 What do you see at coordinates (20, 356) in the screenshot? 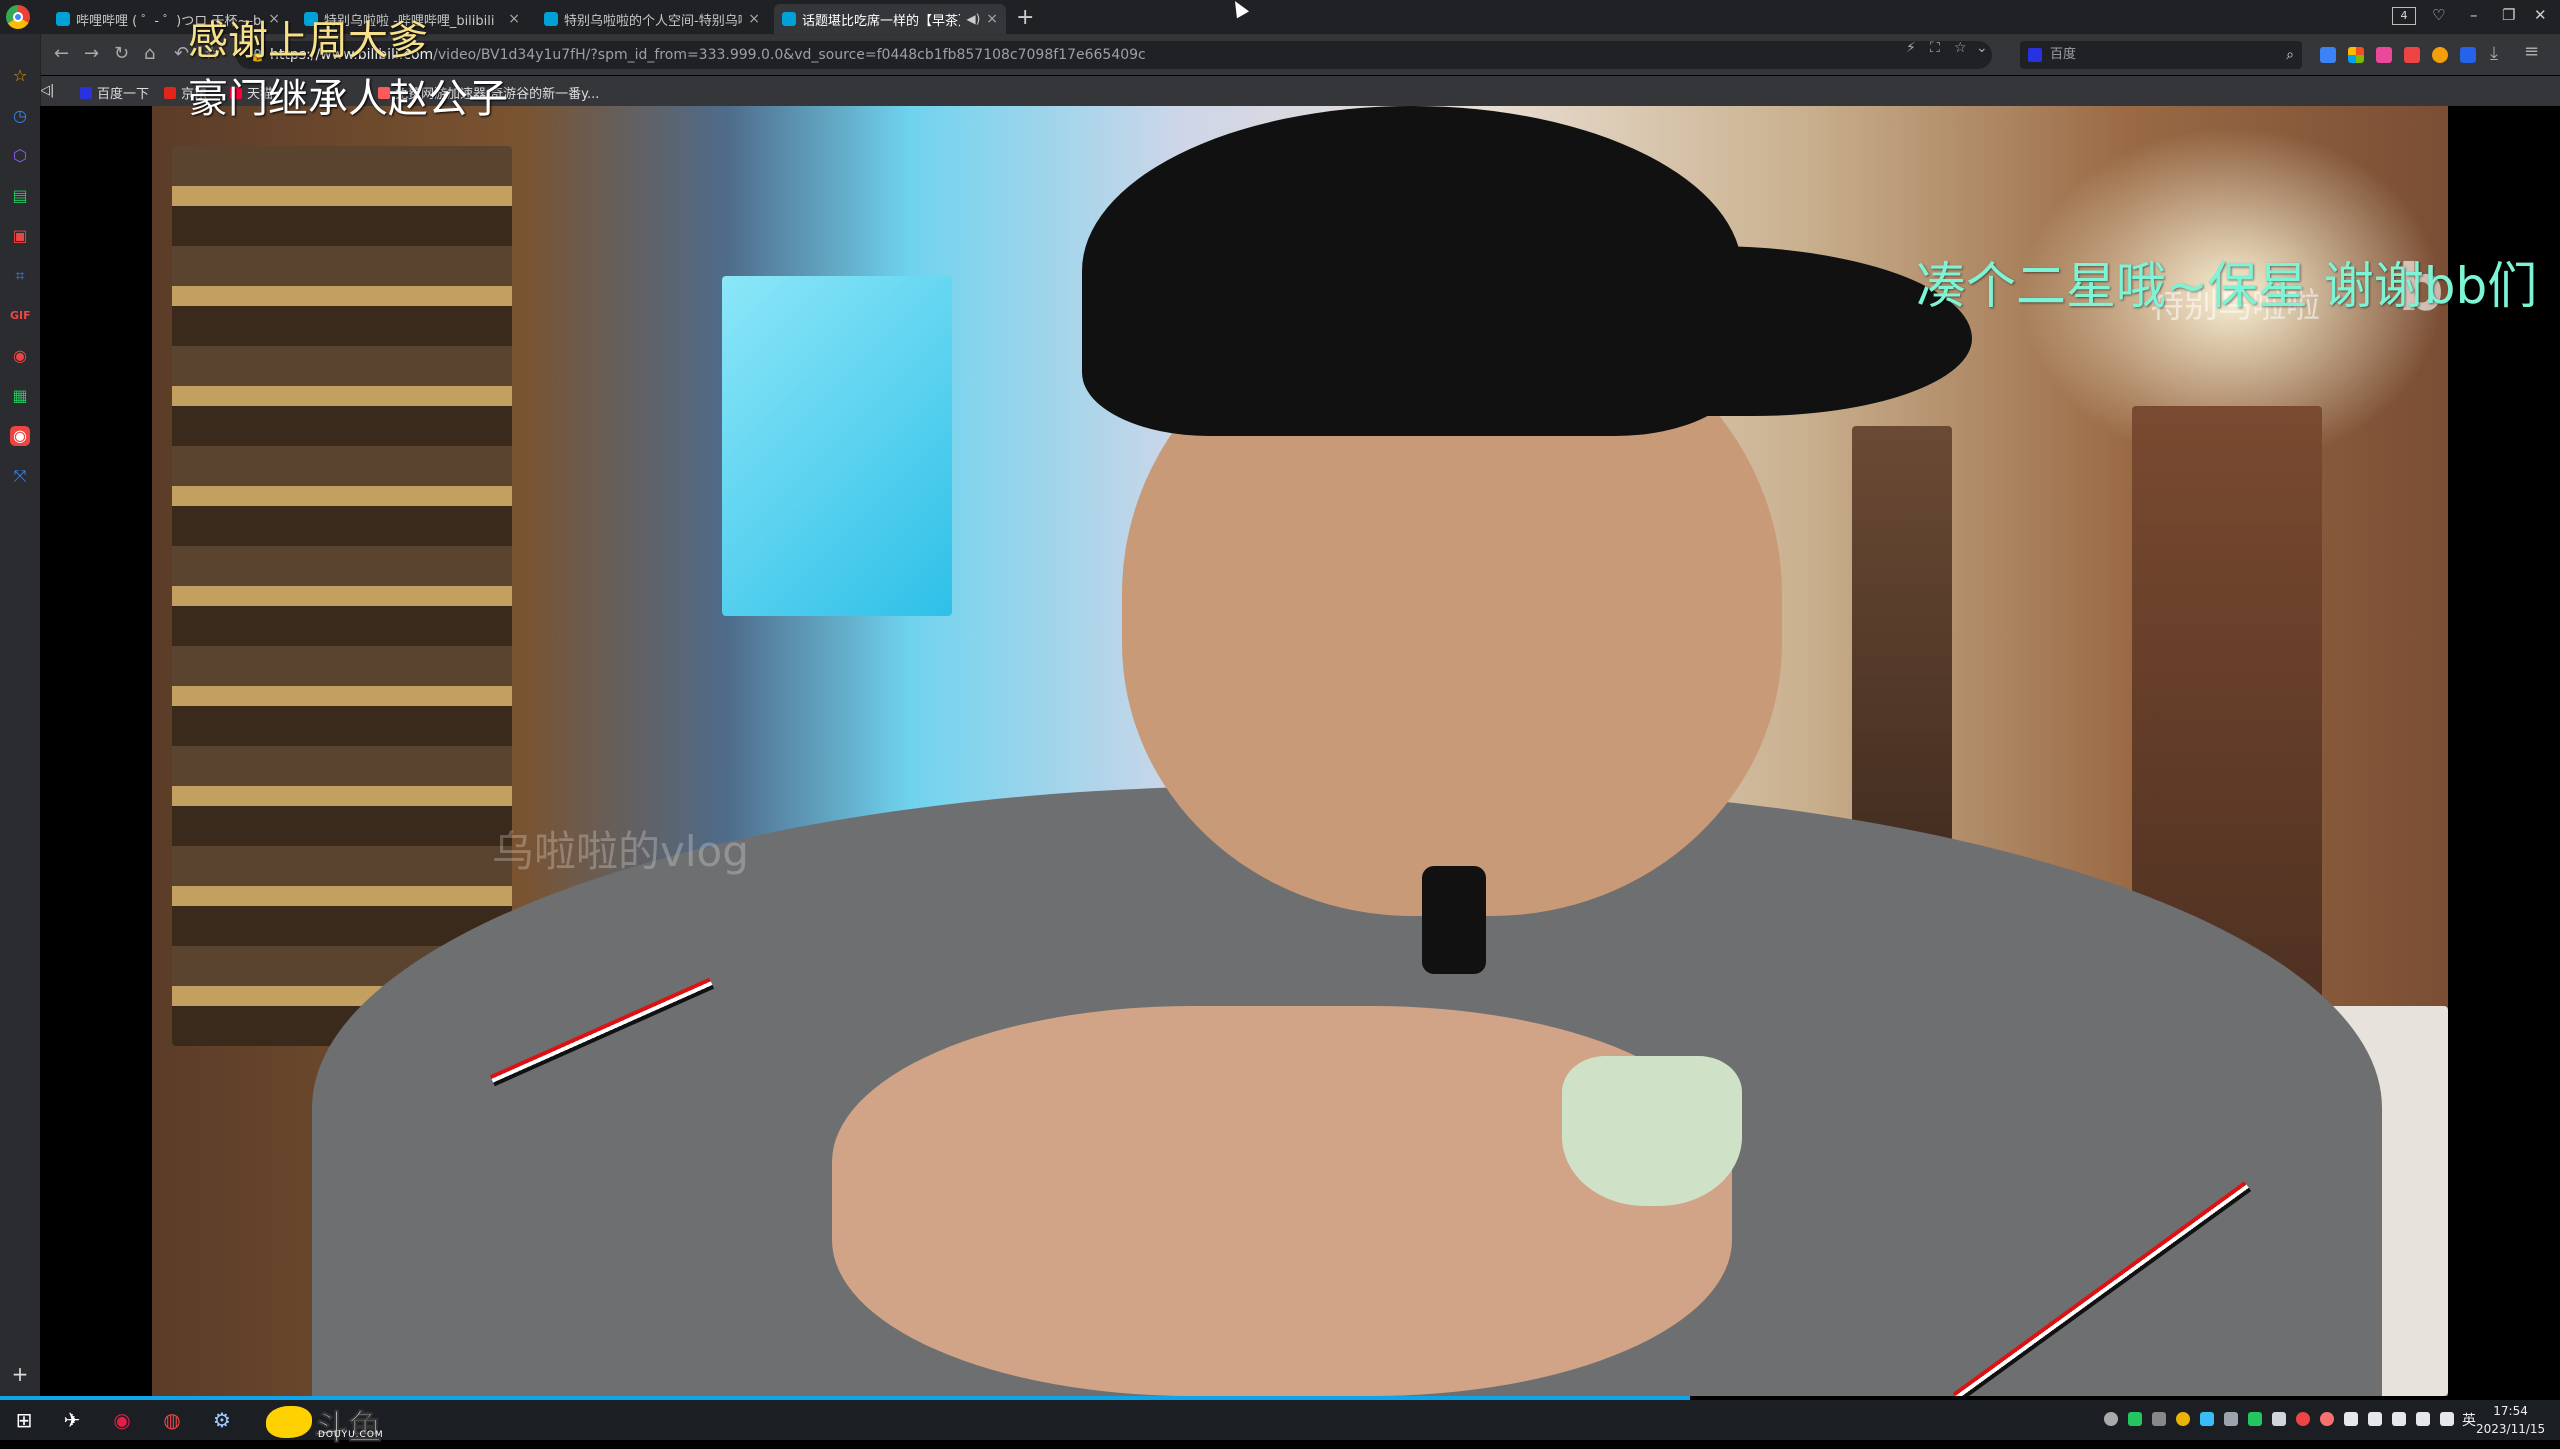
I see `record-icon: ◉` at bounding box center [20, 356].